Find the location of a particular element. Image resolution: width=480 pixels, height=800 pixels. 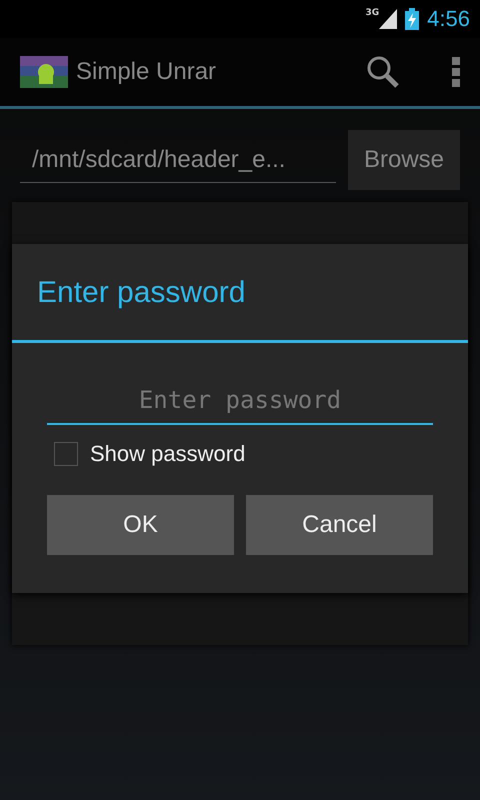

password-field: Enter password is located at coordinates (240, 401).